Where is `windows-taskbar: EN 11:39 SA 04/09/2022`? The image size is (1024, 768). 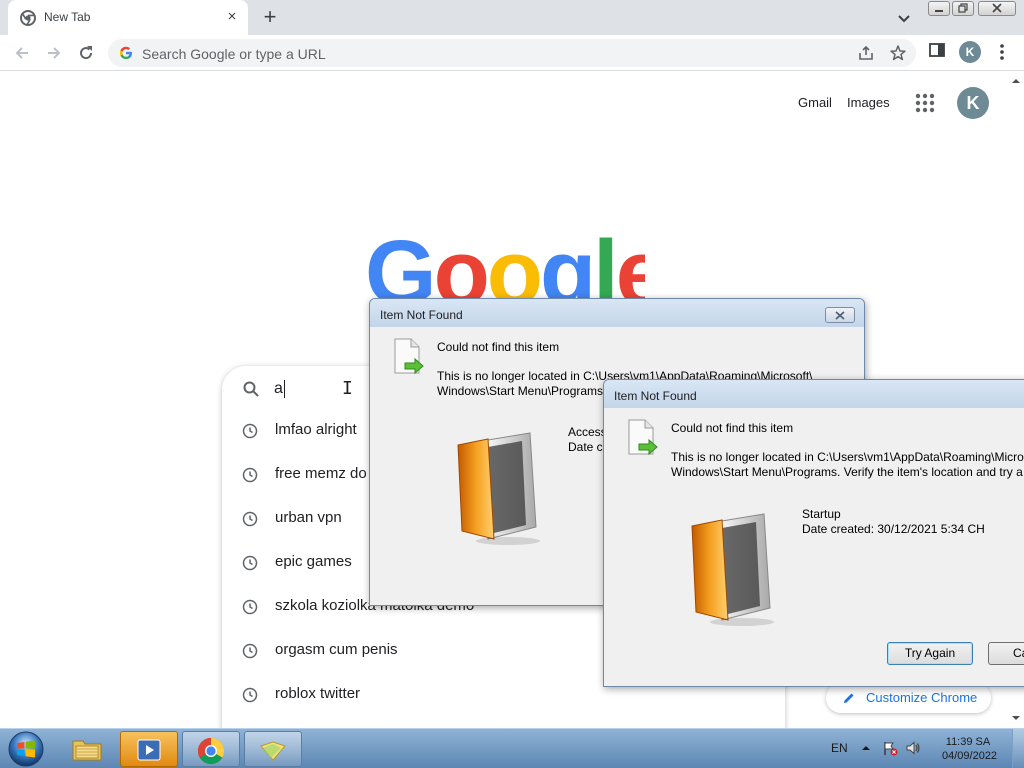 windows-taskbar: EN 11:39 SA 04/09/2022 is located at coordinates (512, 748).